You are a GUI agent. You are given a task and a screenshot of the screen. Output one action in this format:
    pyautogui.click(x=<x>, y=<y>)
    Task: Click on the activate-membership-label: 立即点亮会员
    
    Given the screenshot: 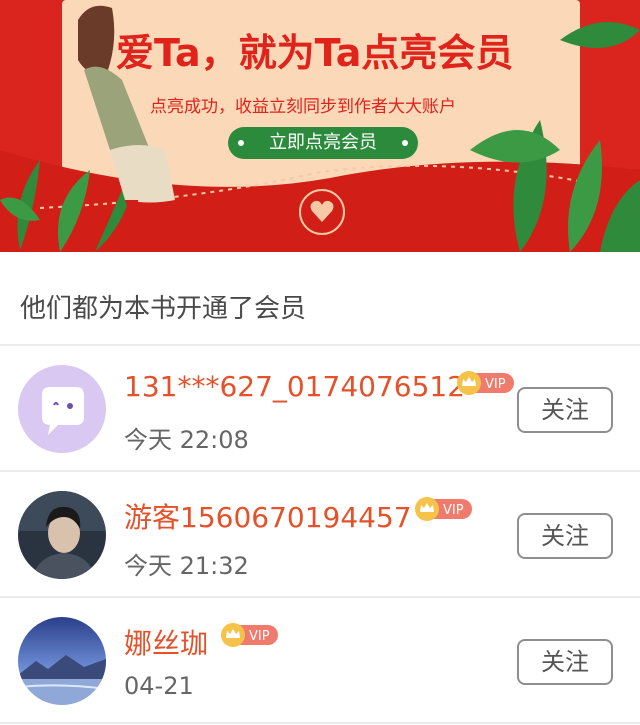 What is the action you would take?
    pyautogui.click(x=323, y=142)
    